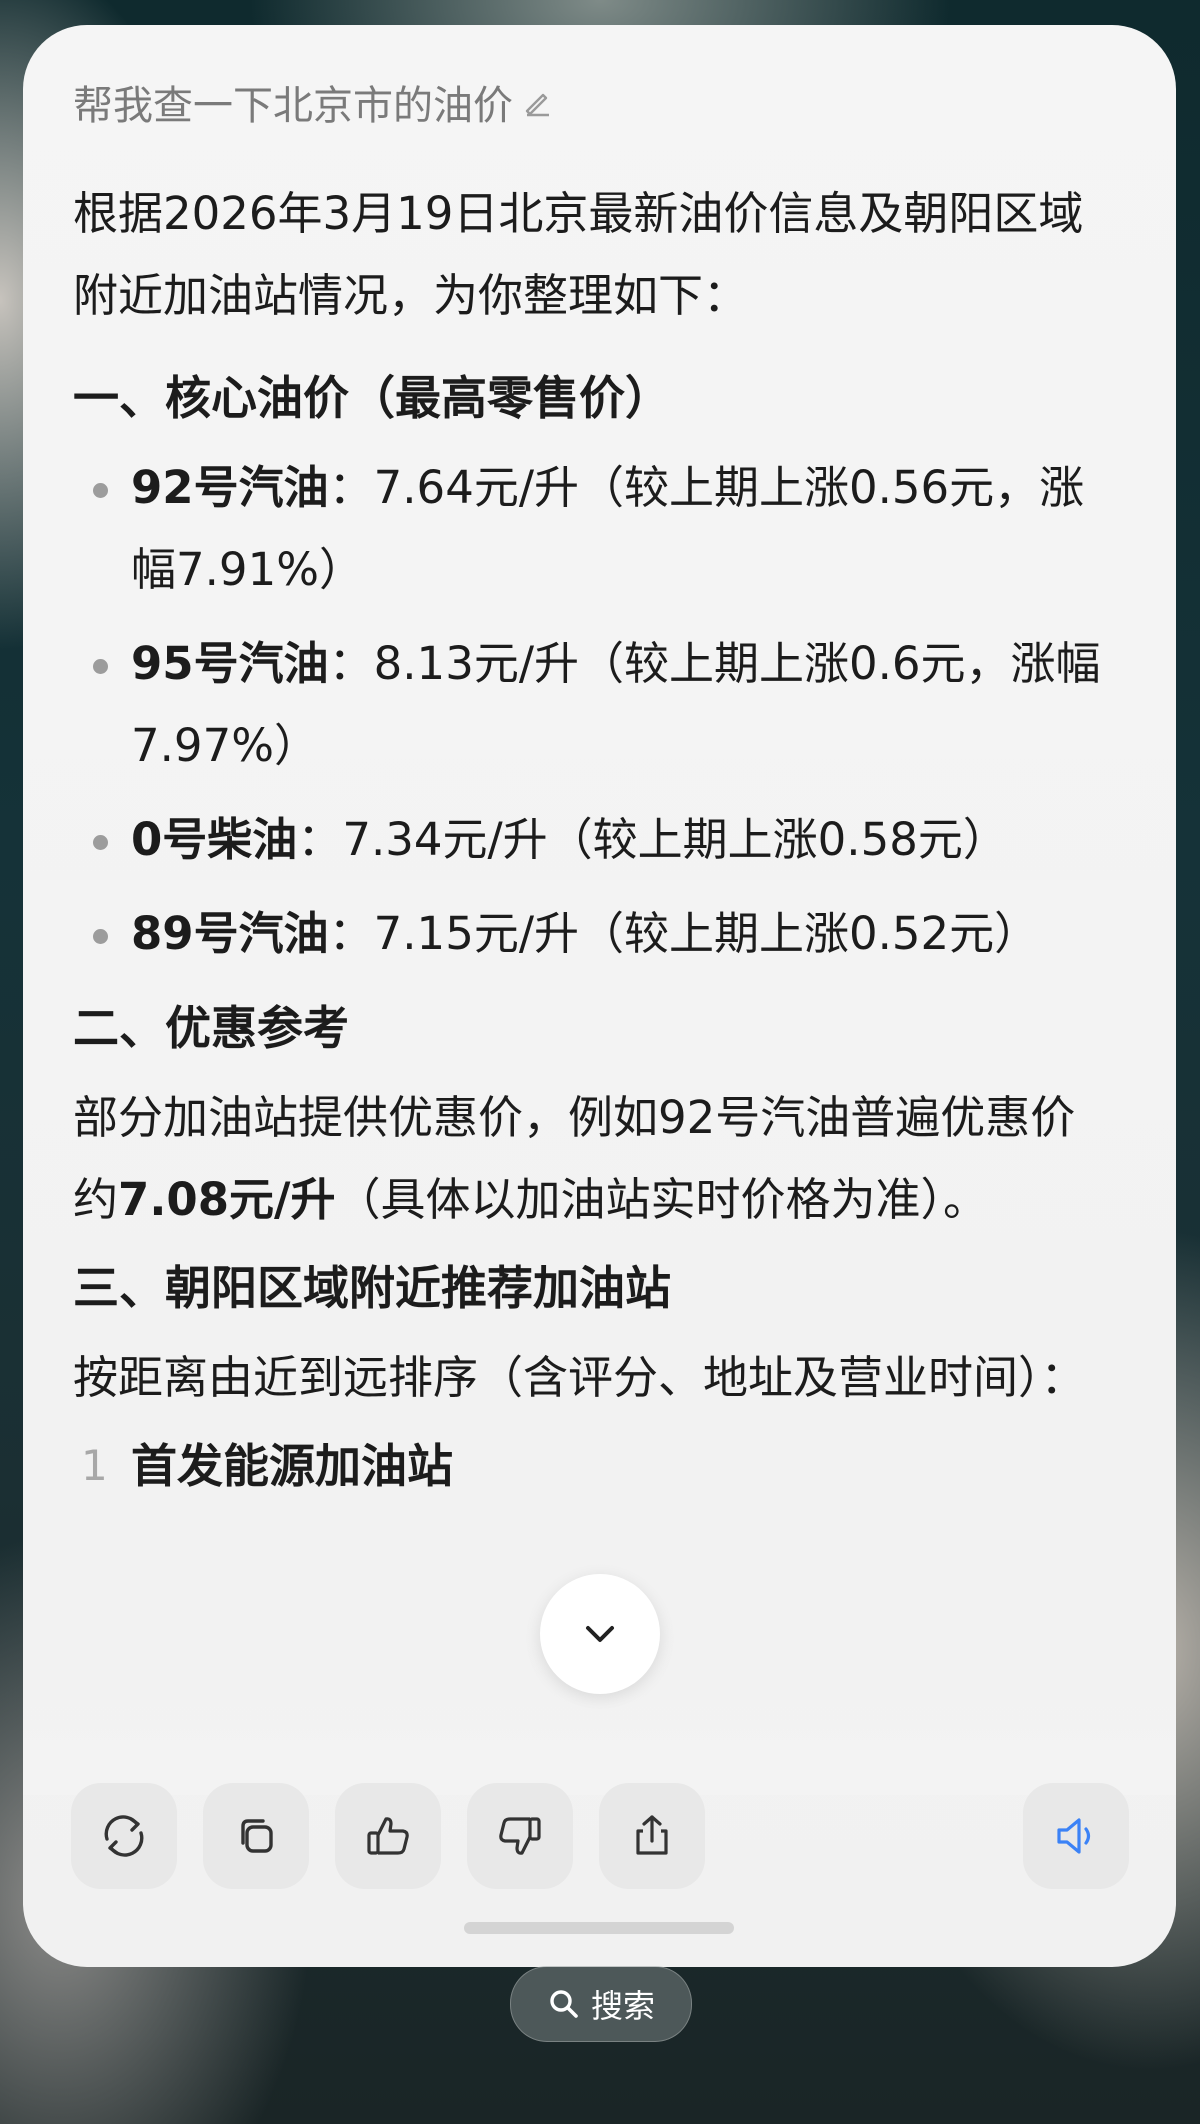  What do you see at coordinates (579, 1377) in the screenshot?
I see `stations-desc: 按距离由近到远排序（含评分、地址及营业时间）：` at bounding box center [579, 1377].